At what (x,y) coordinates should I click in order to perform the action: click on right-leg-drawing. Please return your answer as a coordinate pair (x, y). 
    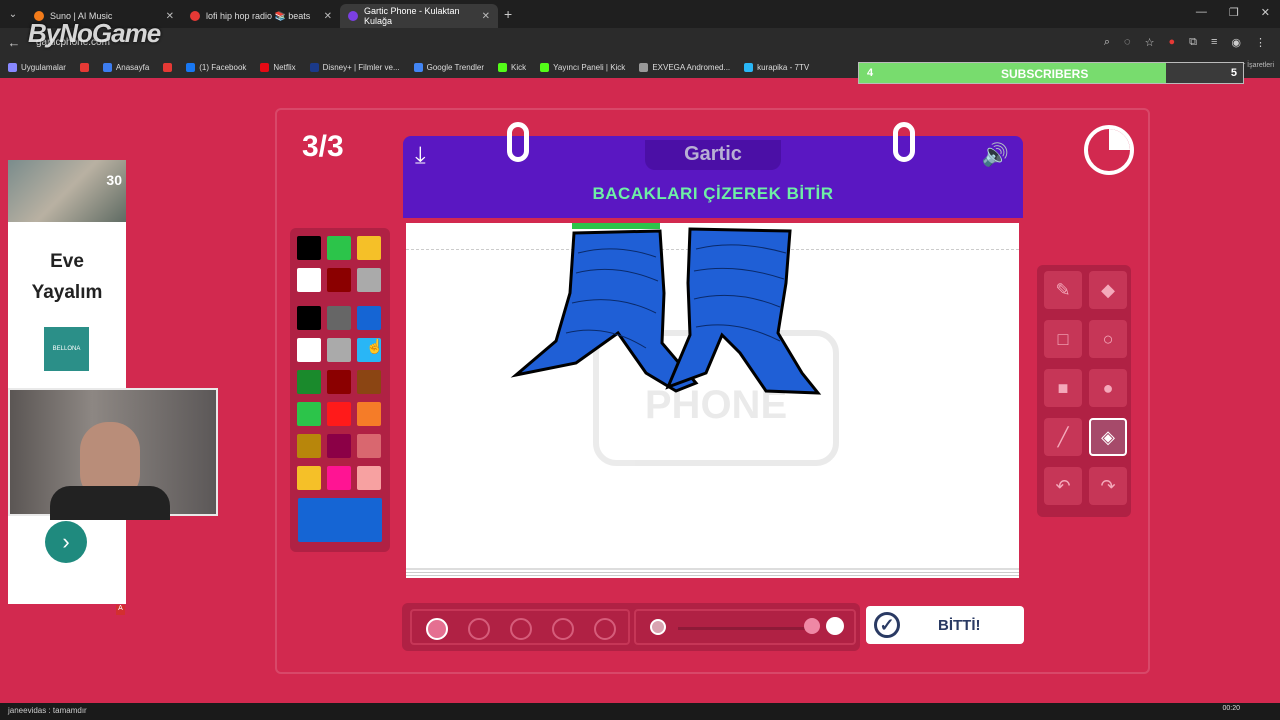
    Looking at the image, I should click on (743, 311).